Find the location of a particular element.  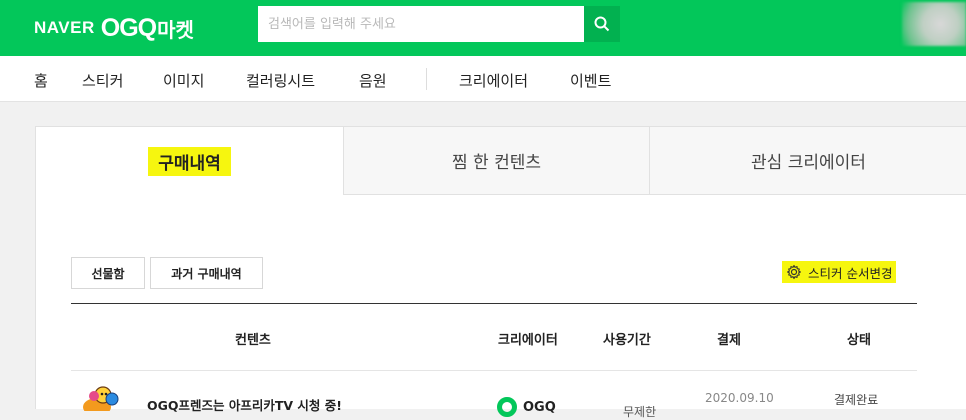

creator-logo-icon is located at coordinates (507, 407).